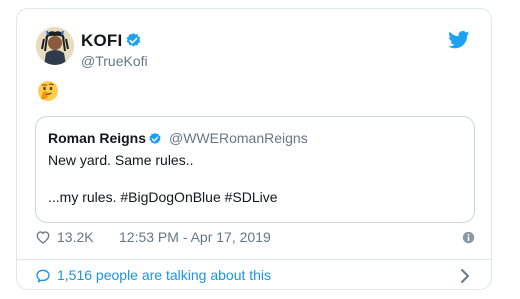 The height and width of the screenshot is (299, 520). Describe the element at coordinates (48, 91) in the screenshot. I see `thinking-emoji` at that location.